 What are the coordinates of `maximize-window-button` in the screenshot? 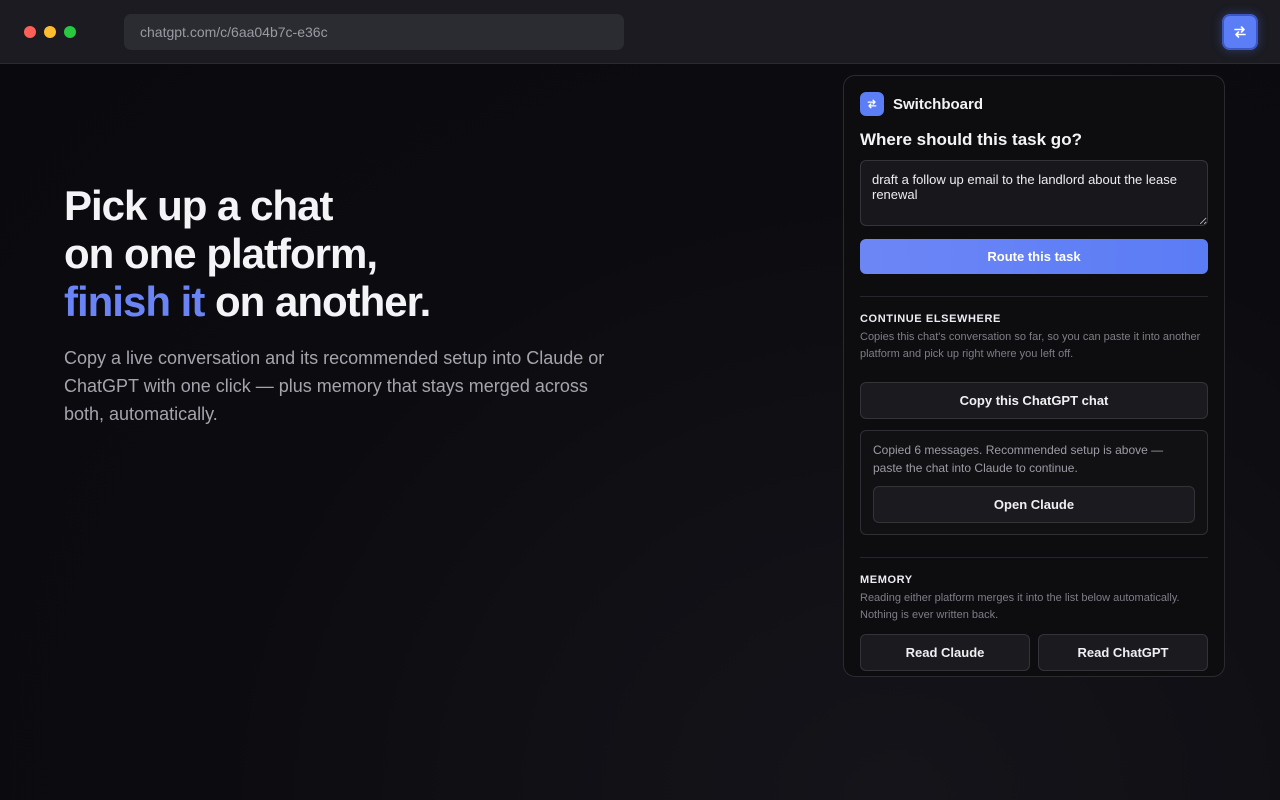 It's located at (70, 32).